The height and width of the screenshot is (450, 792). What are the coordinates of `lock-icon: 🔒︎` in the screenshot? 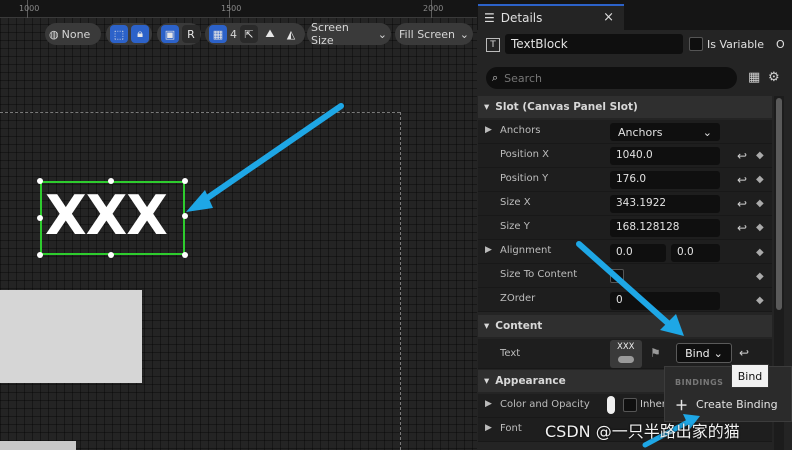 It's located at (140, 34).